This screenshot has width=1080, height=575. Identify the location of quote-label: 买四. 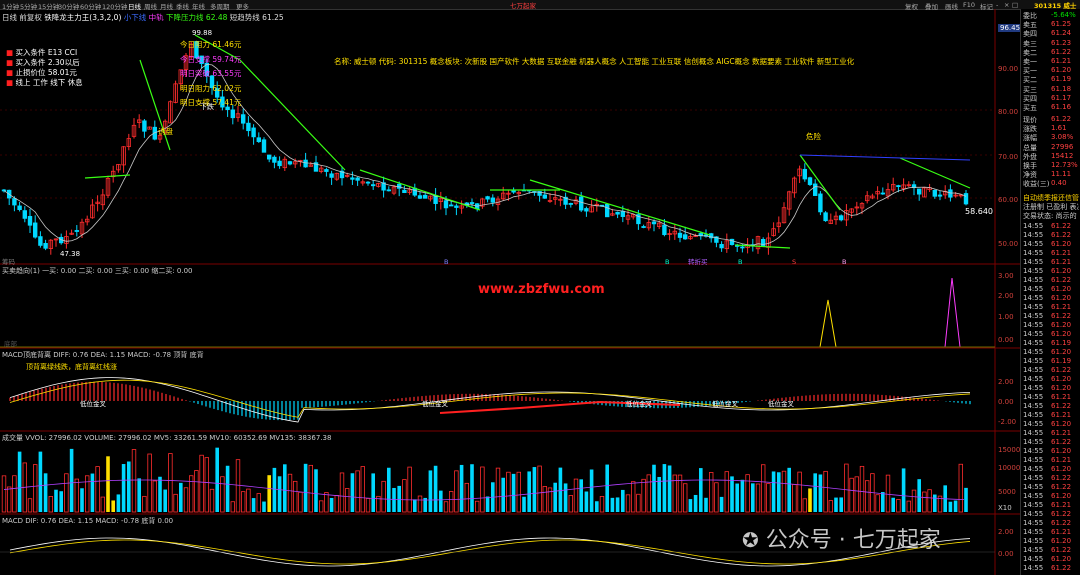
(1030, 98).